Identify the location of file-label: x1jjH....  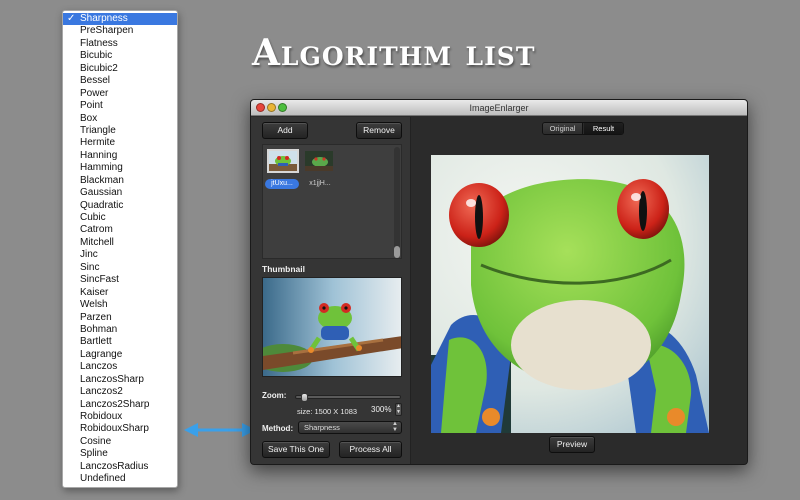
(320, 184).